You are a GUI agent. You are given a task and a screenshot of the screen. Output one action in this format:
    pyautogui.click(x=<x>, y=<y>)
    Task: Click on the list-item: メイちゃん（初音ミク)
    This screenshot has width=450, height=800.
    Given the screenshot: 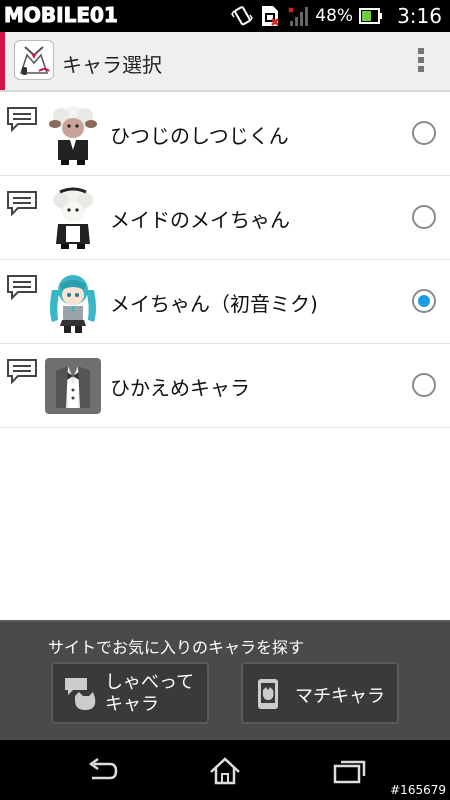 What is the action you would take?
    pyautogui.click(x=225, y=302)
    